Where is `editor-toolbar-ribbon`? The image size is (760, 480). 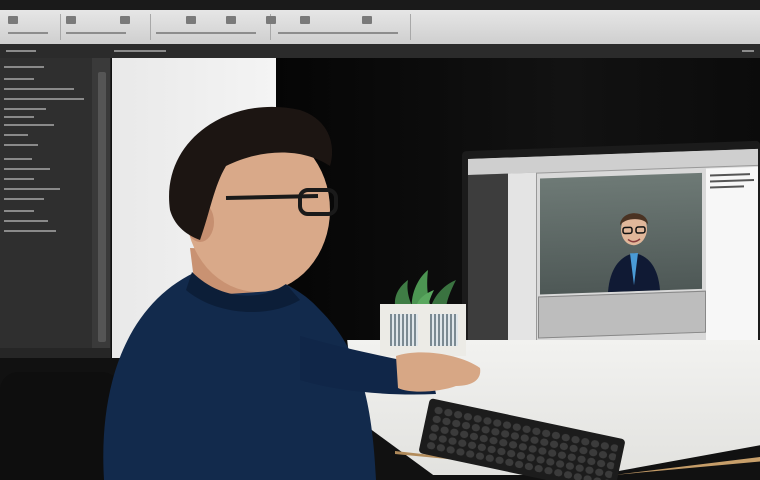 editor-toolbar-ribbon is located at coordinates (380, 27).